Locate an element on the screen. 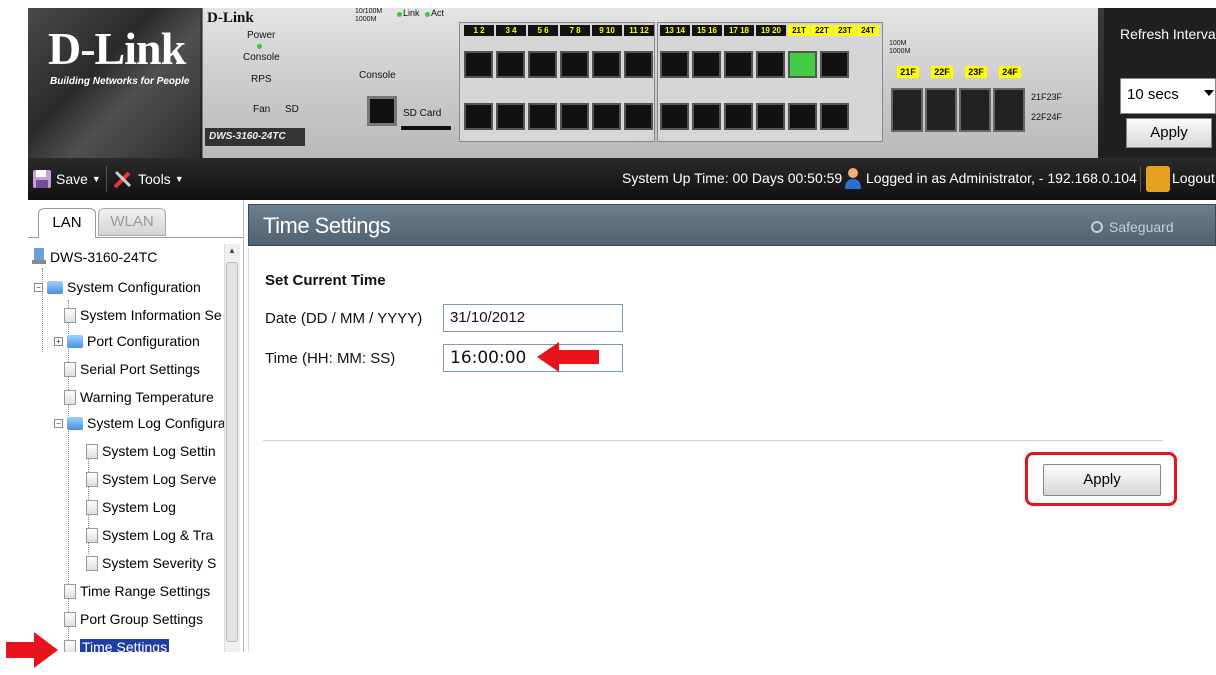 Image resolution: width=1216 pixels, height=675 pixels. port-number-24t: 24T is located at coordinates (868, 30).